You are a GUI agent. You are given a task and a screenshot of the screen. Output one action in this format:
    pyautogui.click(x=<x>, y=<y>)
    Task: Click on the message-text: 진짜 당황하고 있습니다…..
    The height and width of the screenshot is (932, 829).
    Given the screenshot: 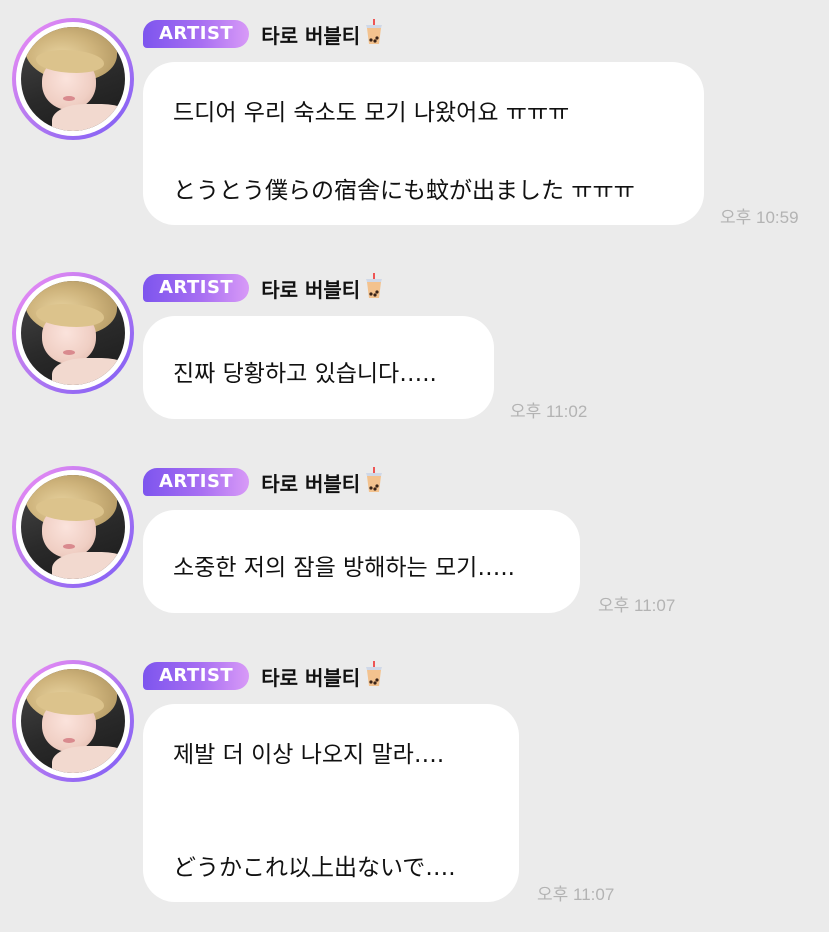 What is the action you would take?
    pyautogui.click(x=305, y=374)
    